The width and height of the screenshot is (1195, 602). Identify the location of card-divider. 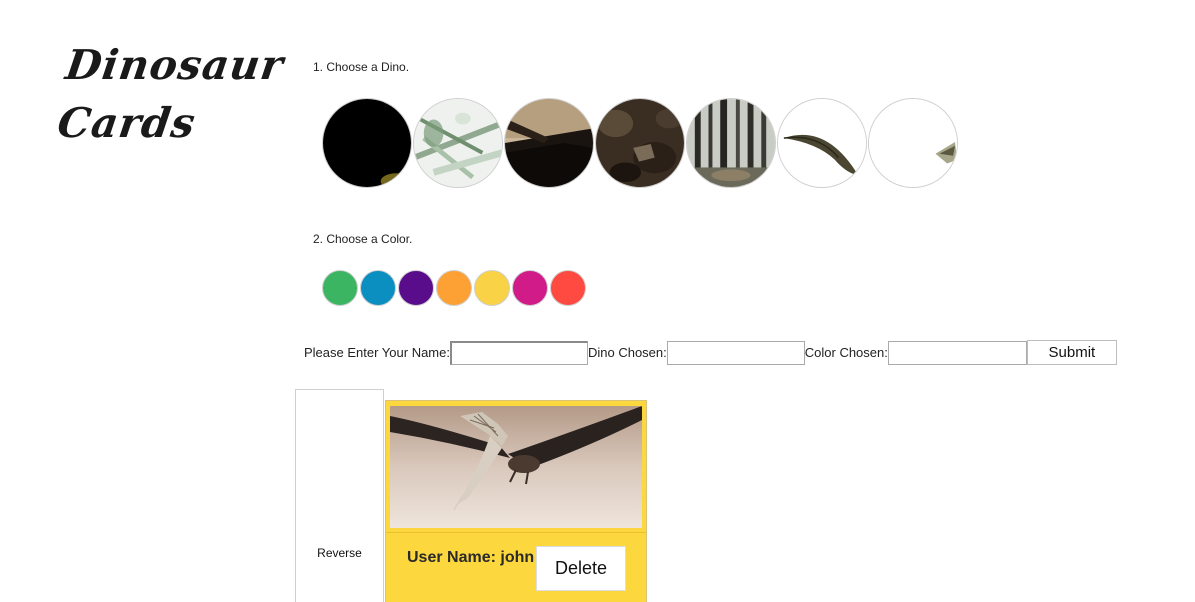
(516, 532).